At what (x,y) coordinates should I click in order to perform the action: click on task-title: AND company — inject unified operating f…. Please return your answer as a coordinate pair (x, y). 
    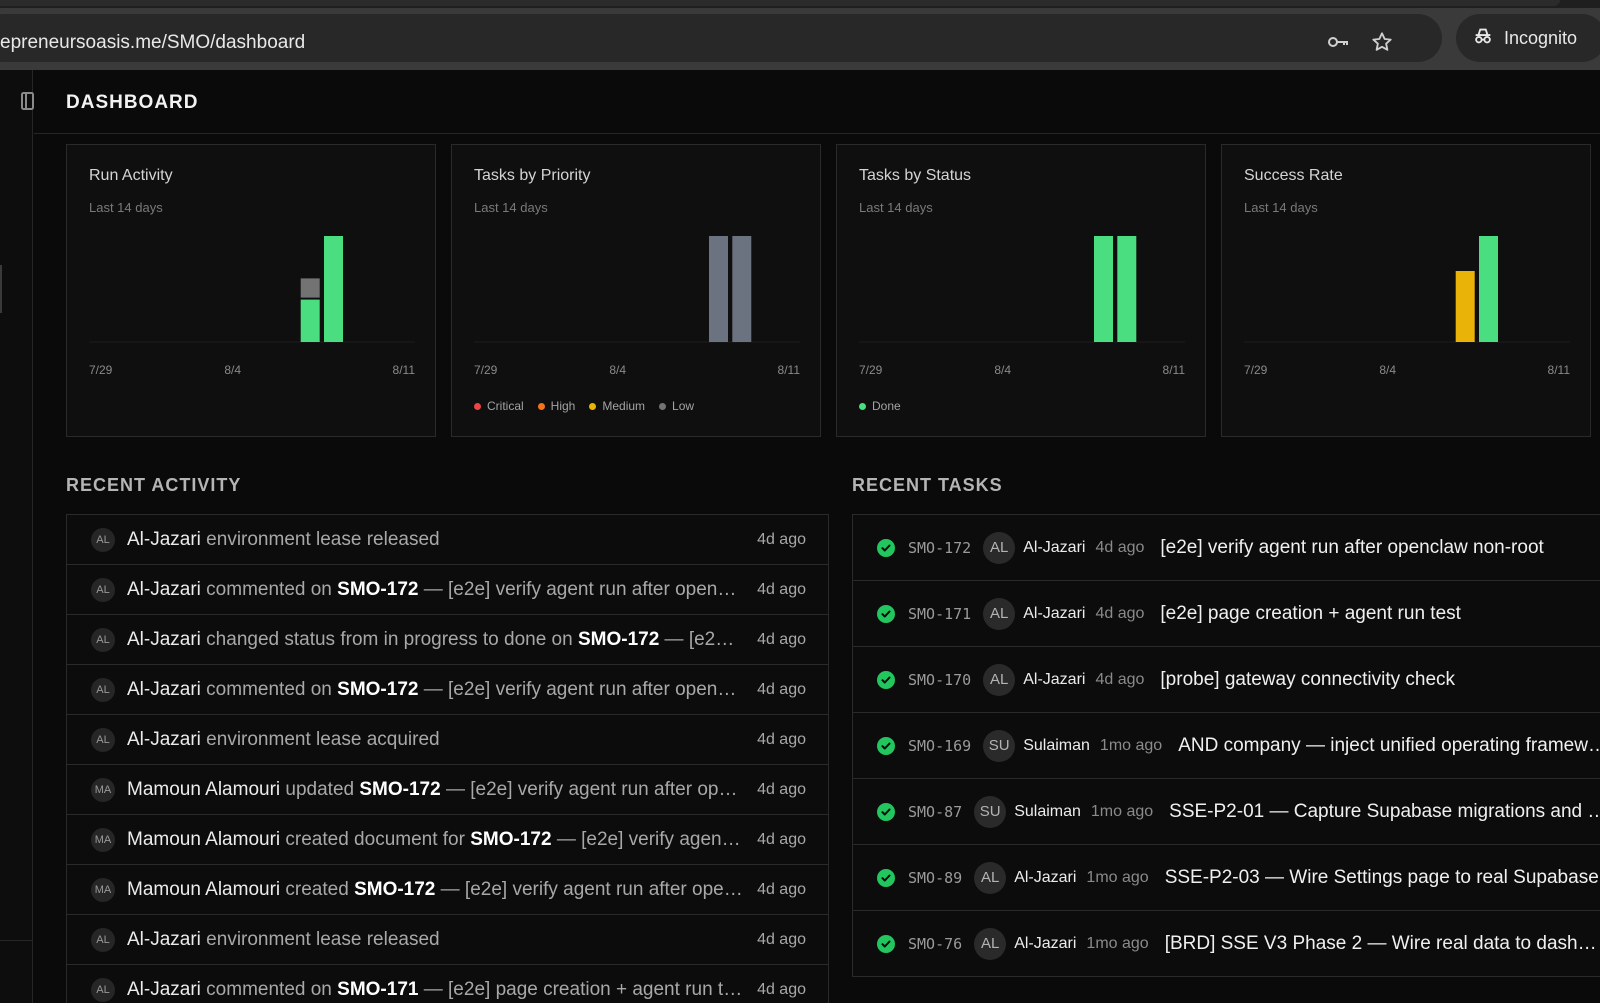
    Looking at the image, I should click on (1389, 746).